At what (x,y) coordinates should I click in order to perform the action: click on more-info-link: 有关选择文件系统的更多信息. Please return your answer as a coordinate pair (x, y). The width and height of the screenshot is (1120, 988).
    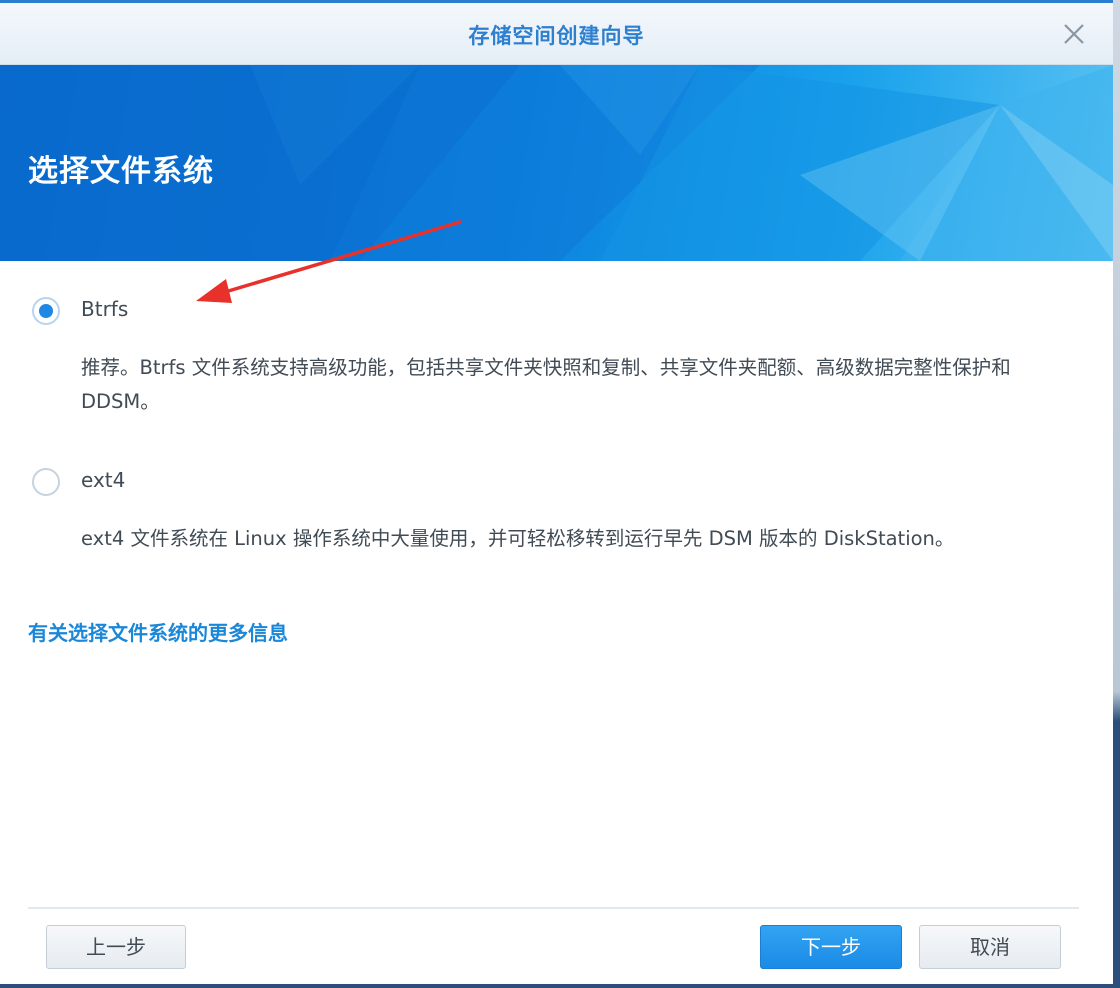
    Looking at the image, I should click on (158, 631).